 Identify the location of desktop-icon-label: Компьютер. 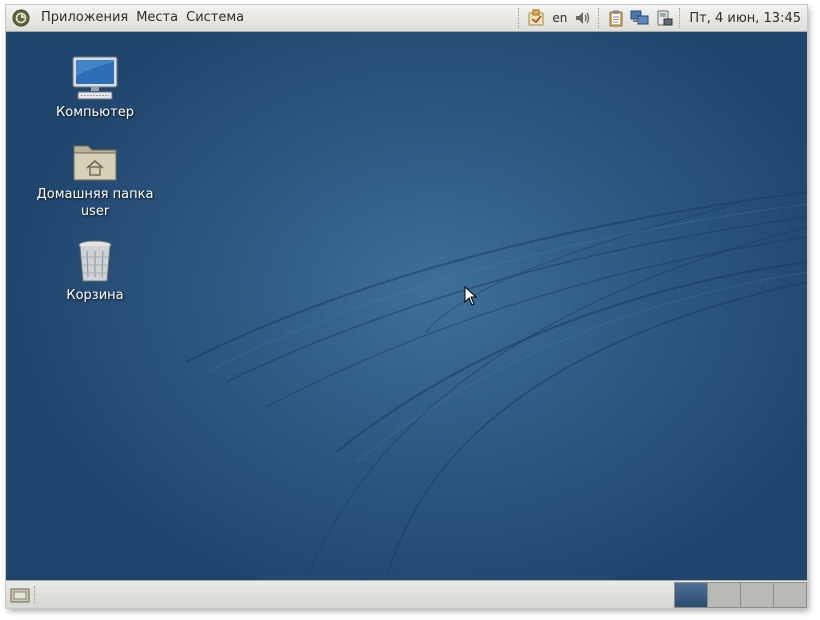
(95, 112).